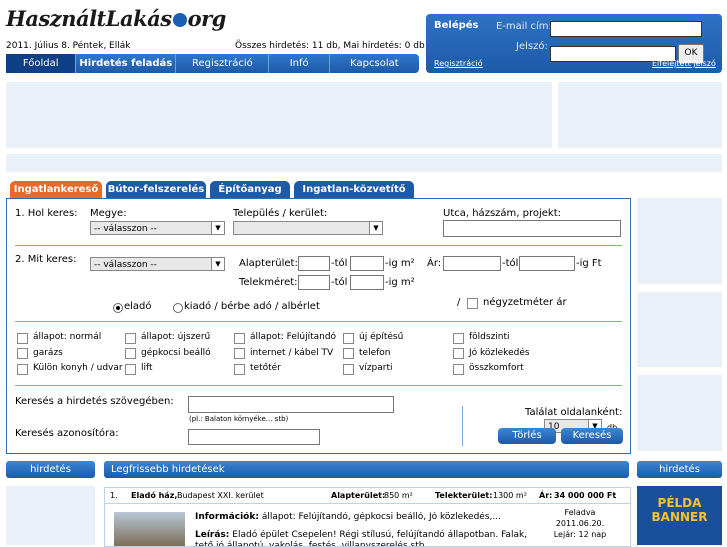  What do you see at coordinates (114, 495) in the screenshot?
I see `listing-number: 1.` at bounding box center [114, 495].